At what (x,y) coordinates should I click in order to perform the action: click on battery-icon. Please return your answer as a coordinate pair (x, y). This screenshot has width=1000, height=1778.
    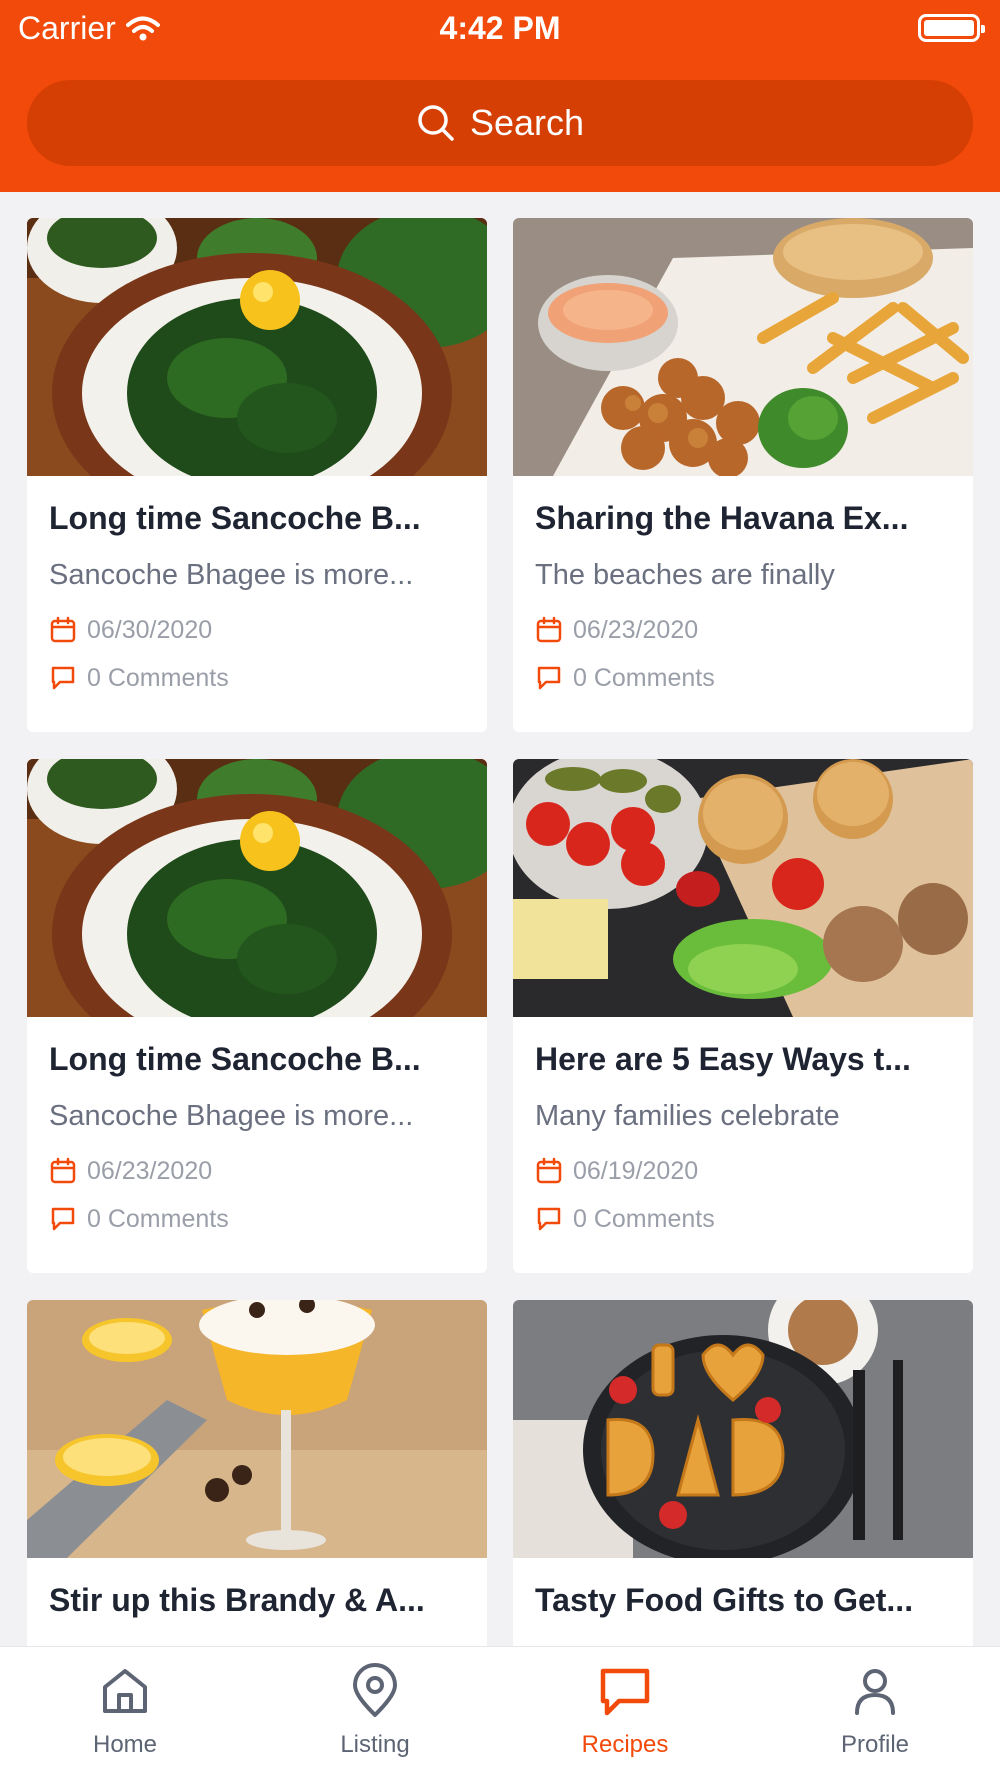
    Looking at the image, I should click on (951, 28).